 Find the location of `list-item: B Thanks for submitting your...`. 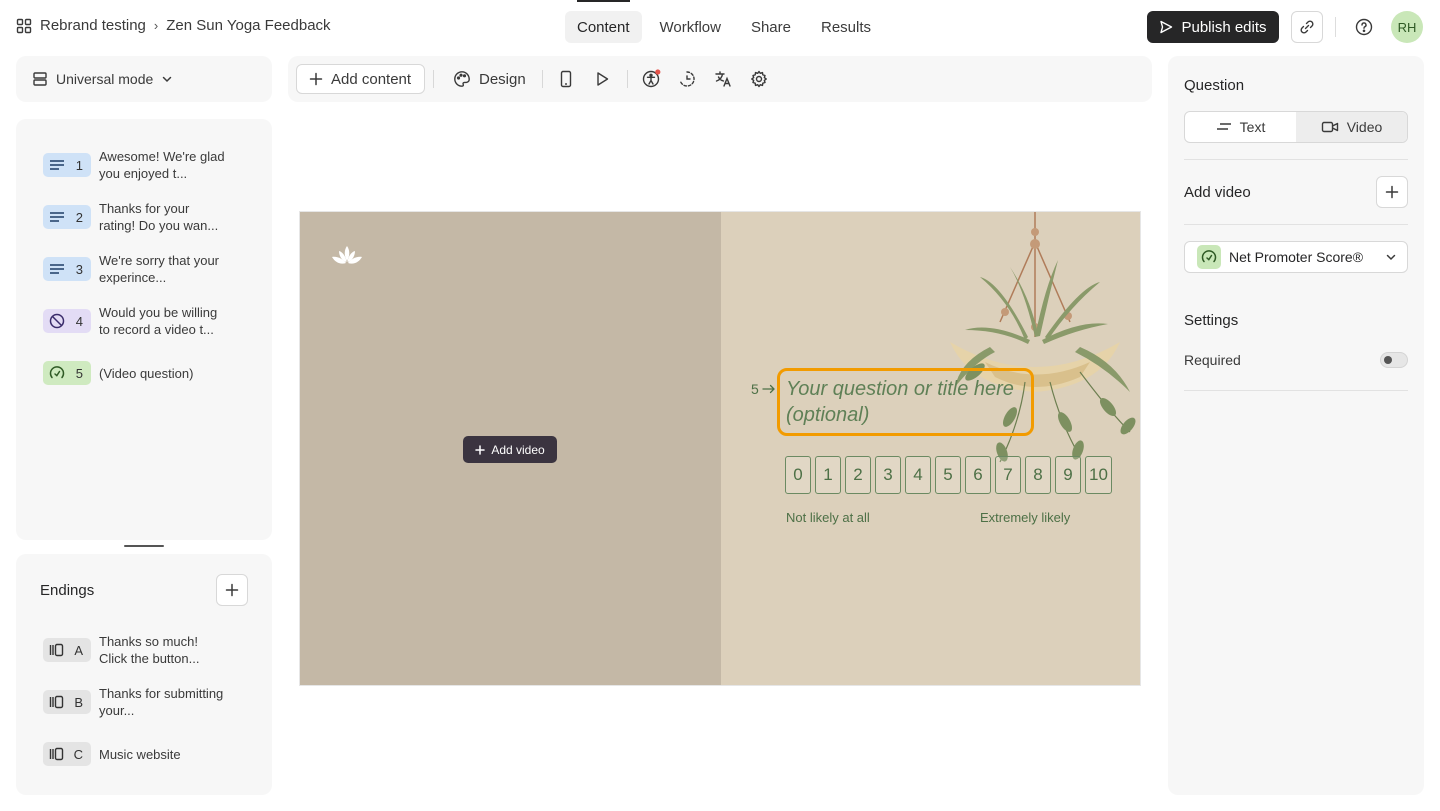

list-item: B Thanks for submitting your... is located at coordinates (144, 702).